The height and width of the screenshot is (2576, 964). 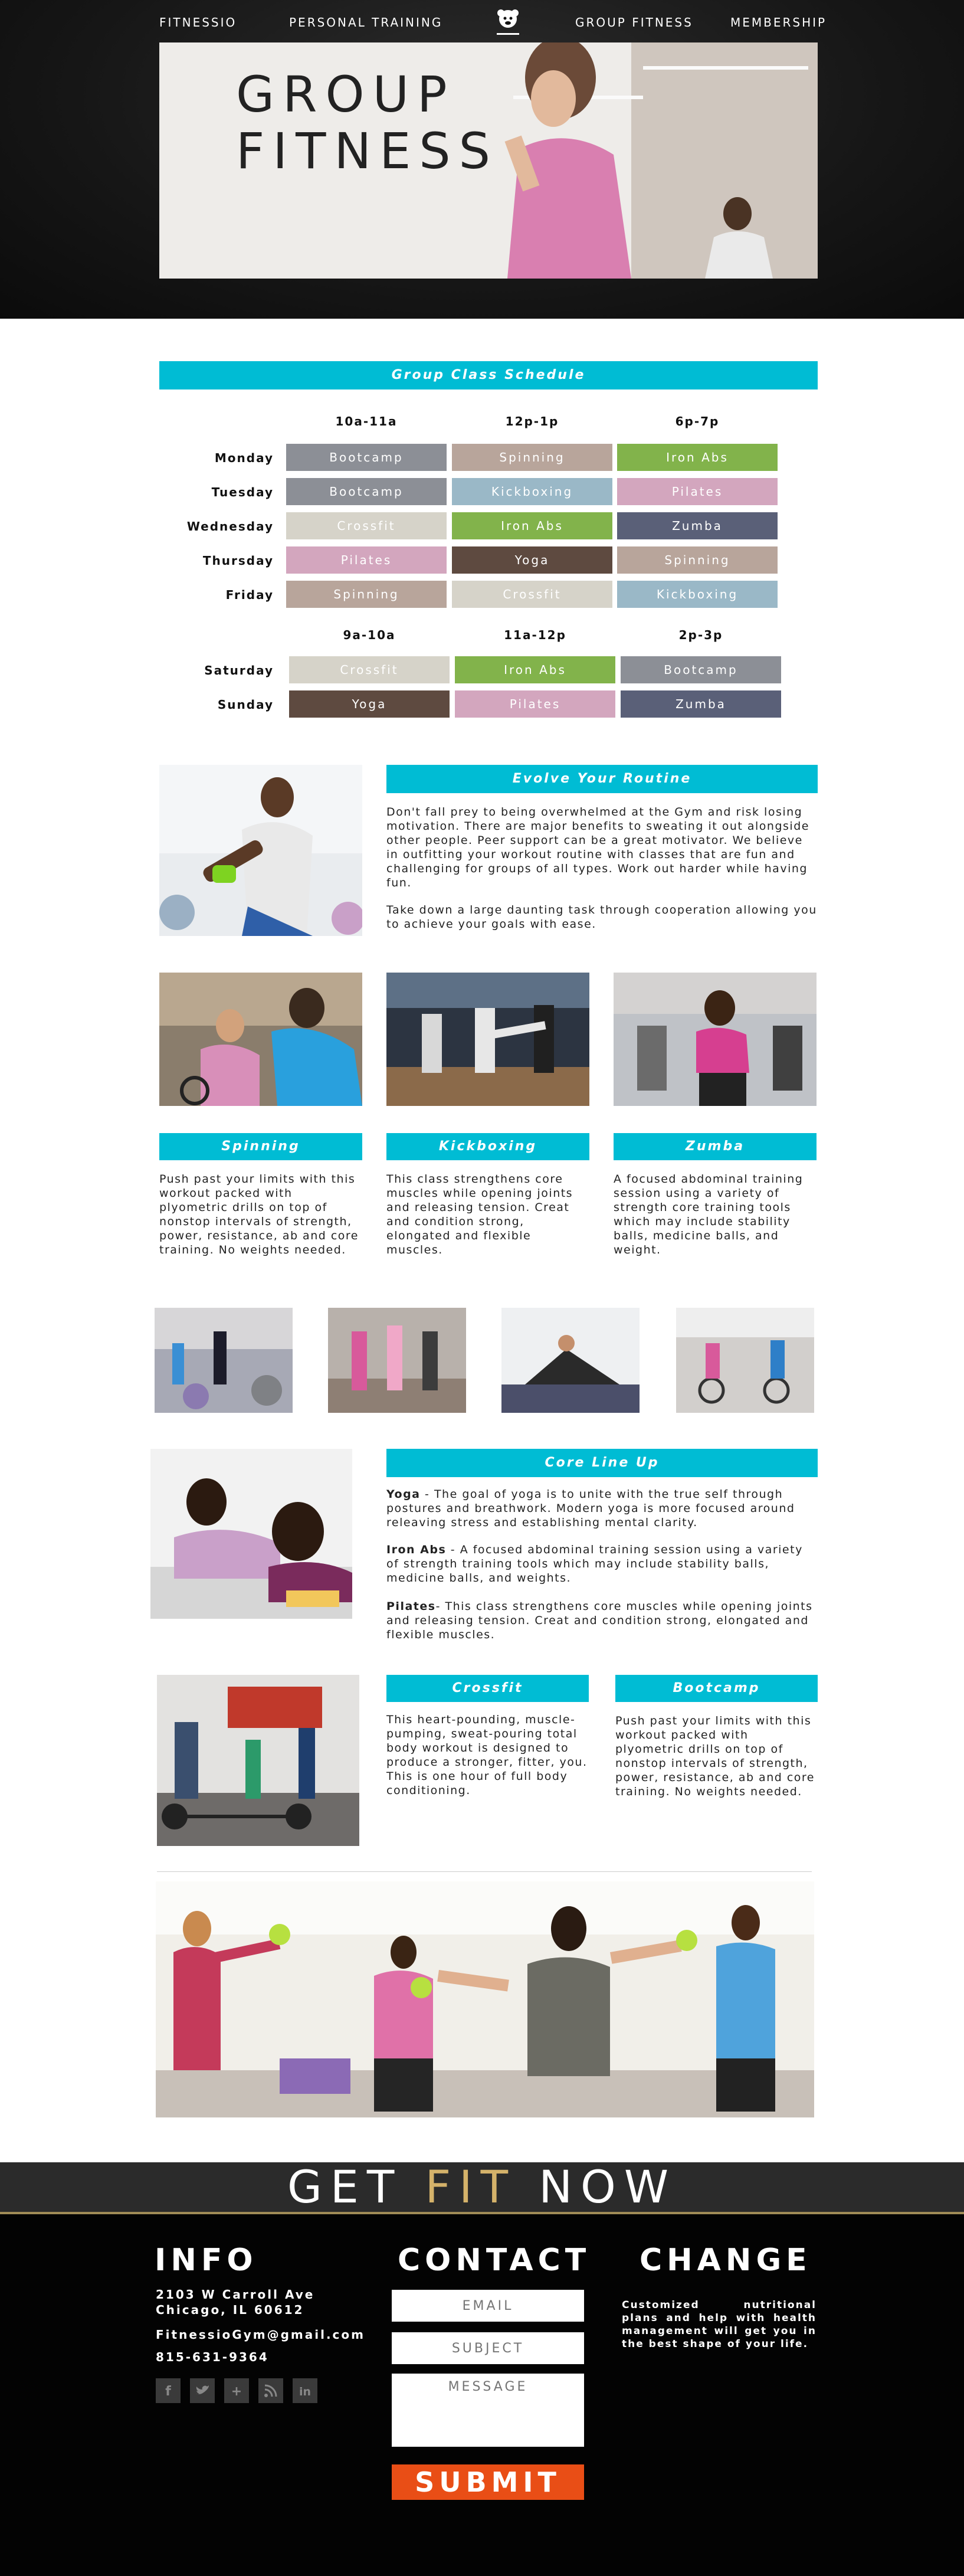 What do you see at coordinates (602, 779) in the screenshot?
I see `evolve-title: Evolve Your Routine` at bounding box center [602, 779].